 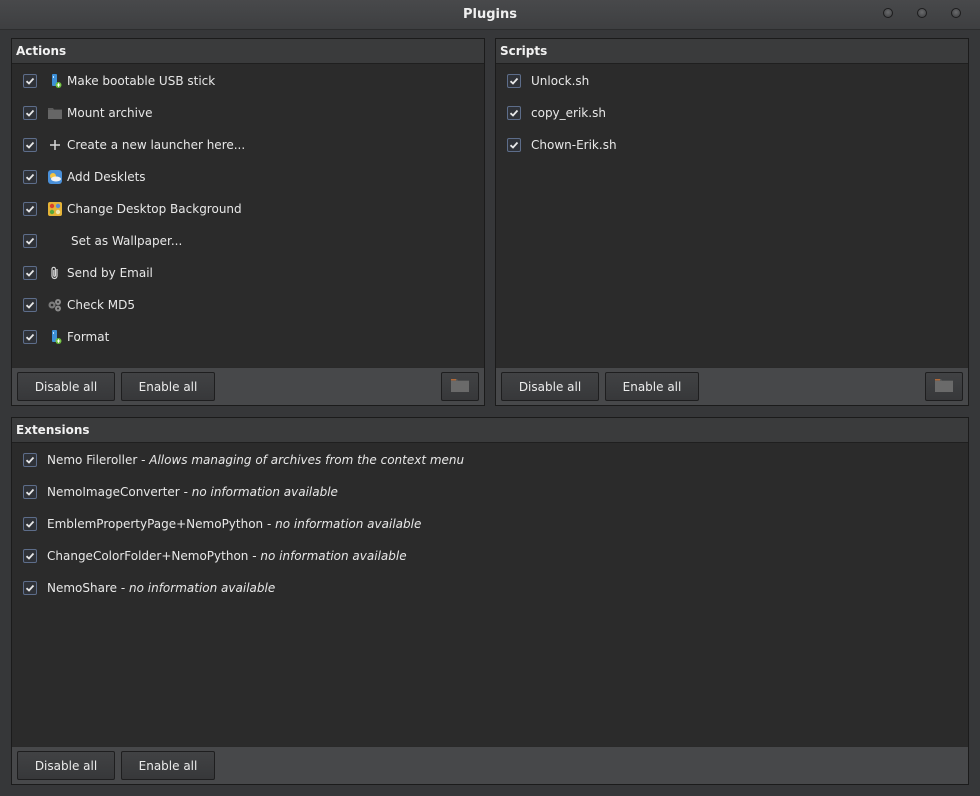 What do you see at coordinates (568, 113) in the screenshot?
I see `script-label: copy_erik.sh` at bounding box center [568, 113].